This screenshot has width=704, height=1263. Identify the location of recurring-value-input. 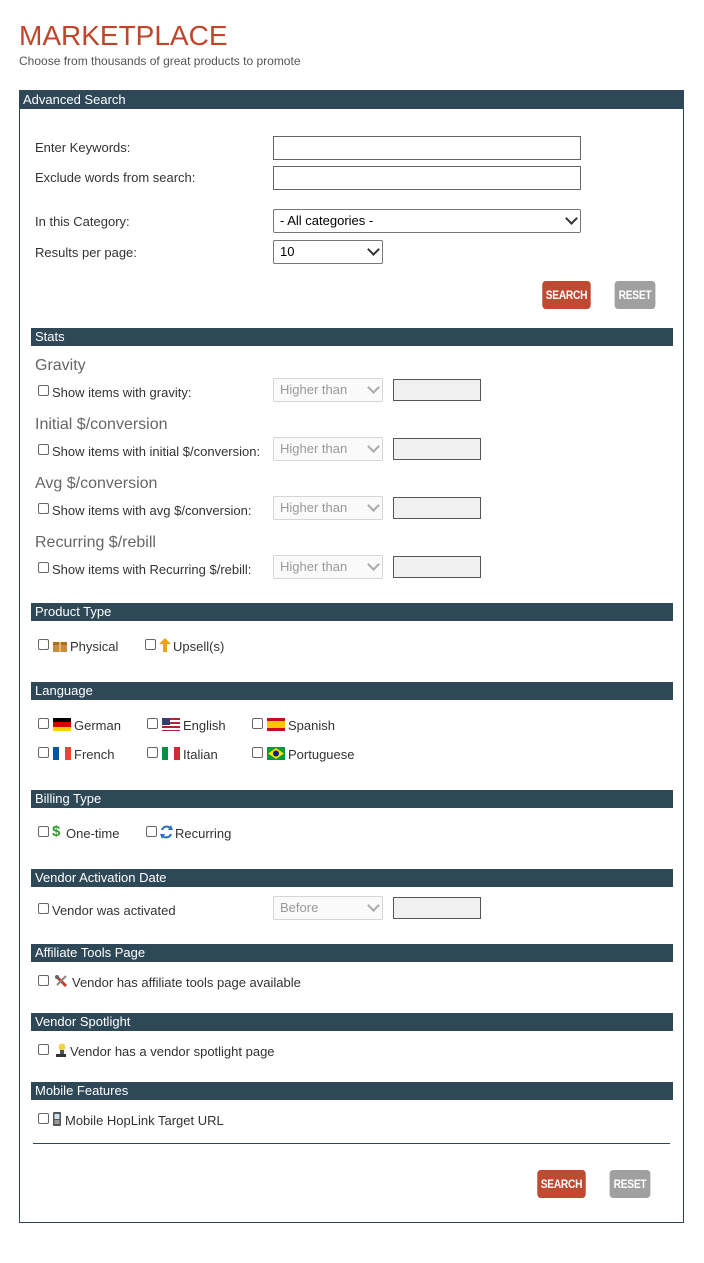
(437, 567).